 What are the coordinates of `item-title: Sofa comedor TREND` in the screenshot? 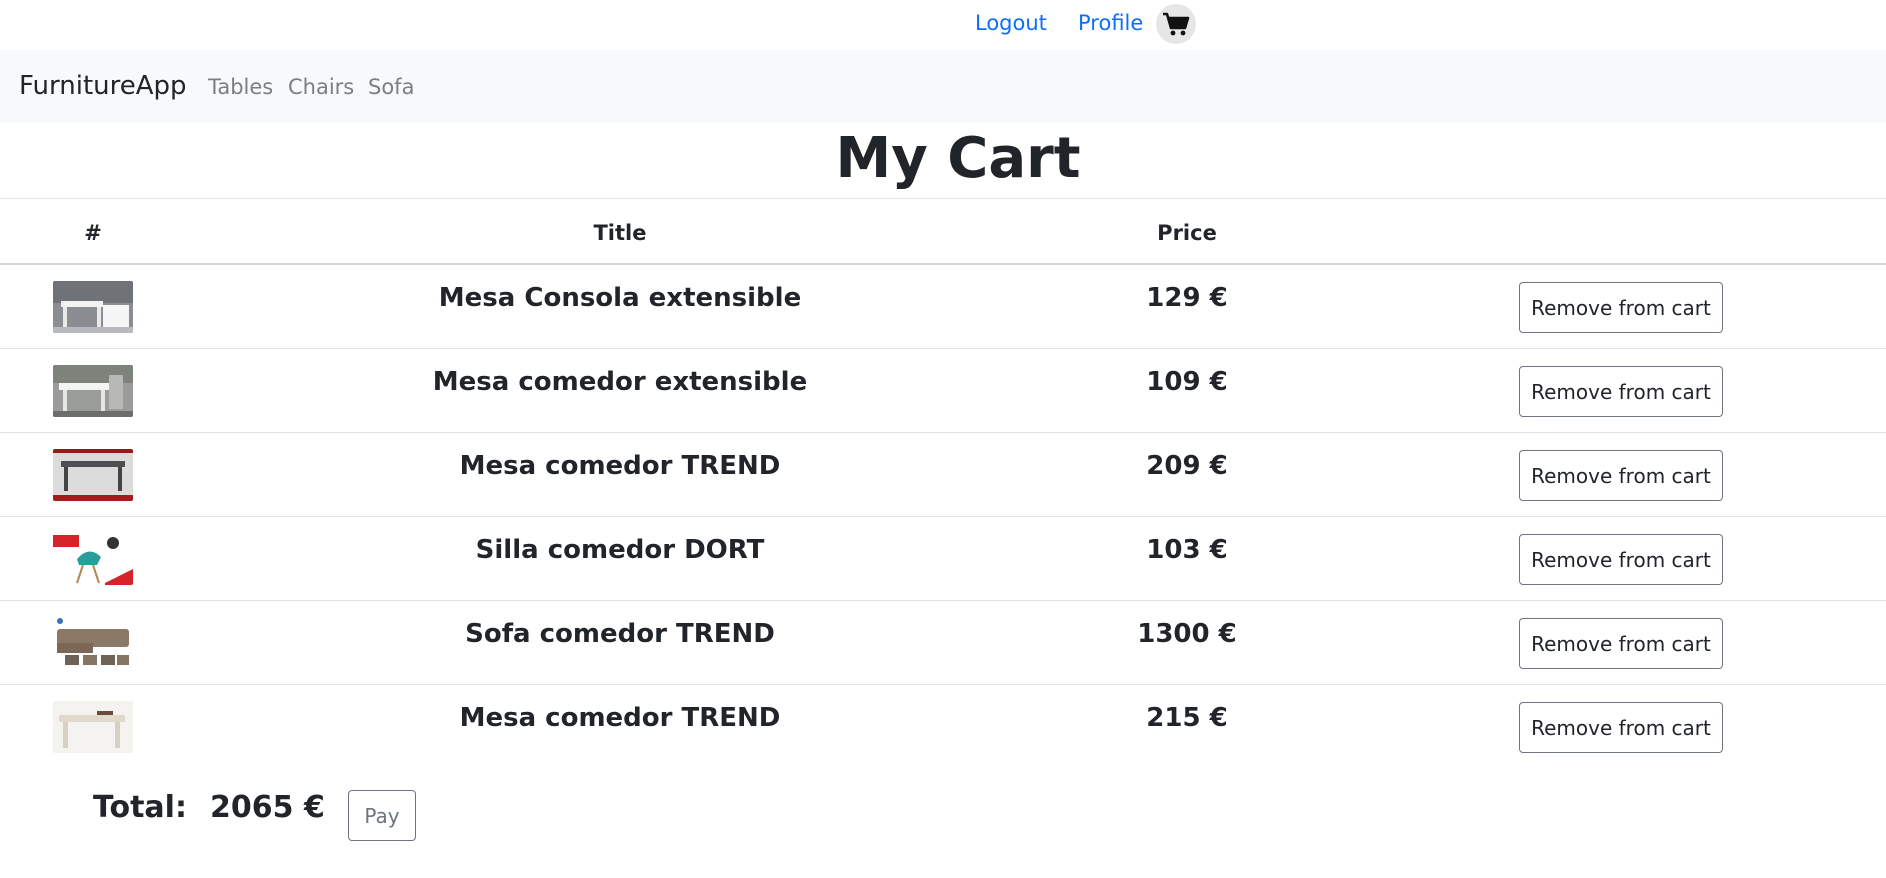 It's located at (620, 634).